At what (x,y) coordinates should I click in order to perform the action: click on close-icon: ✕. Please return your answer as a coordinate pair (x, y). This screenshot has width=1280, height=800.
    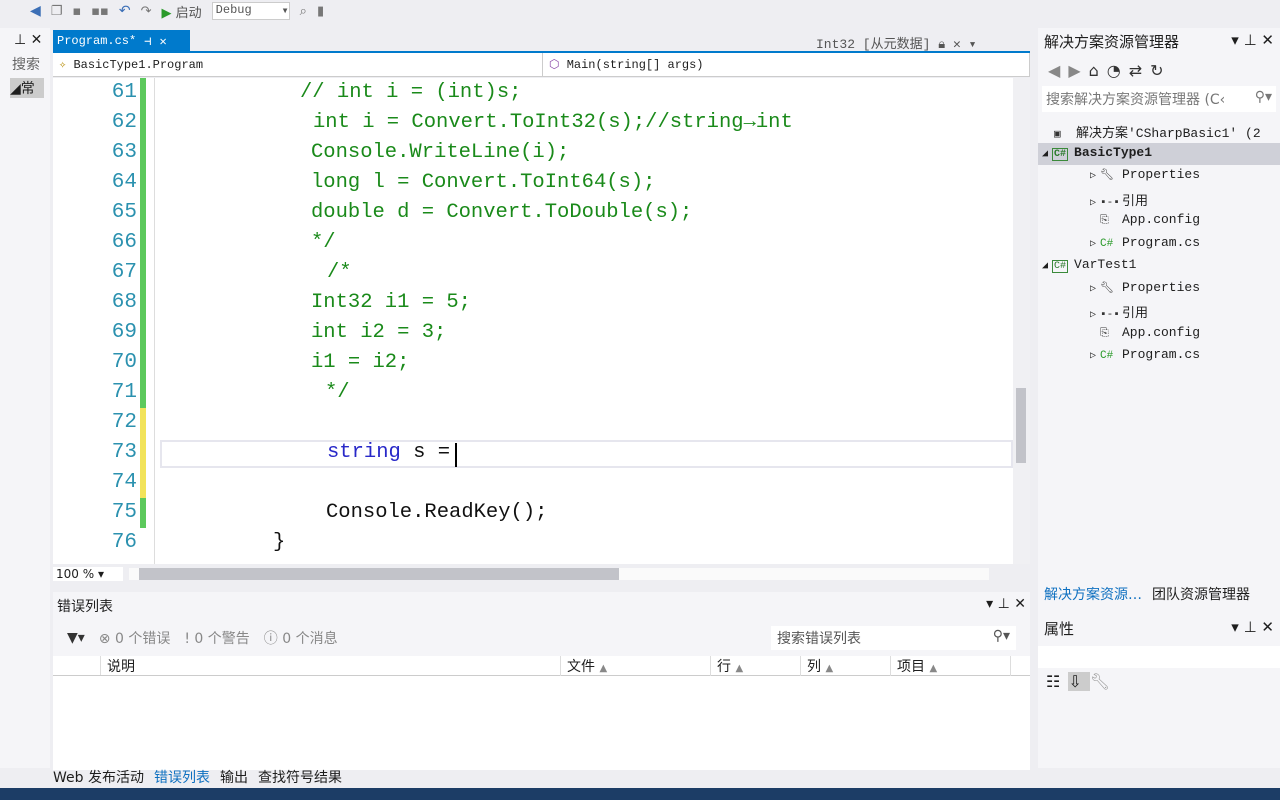
    Looking at the image, I should click on (162, 41).